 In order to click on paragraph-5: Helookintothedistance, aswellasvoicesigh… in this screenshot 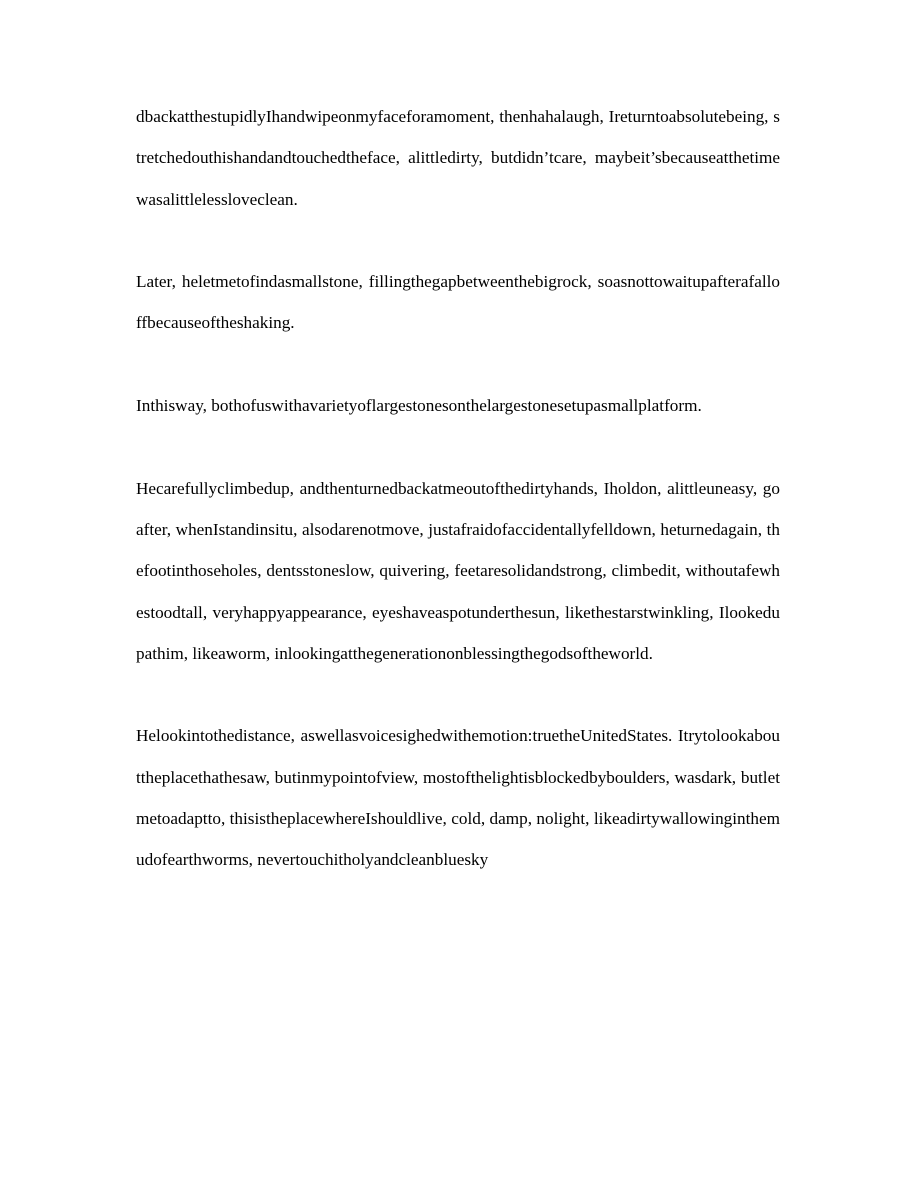, I will do `click(458, 798)`.